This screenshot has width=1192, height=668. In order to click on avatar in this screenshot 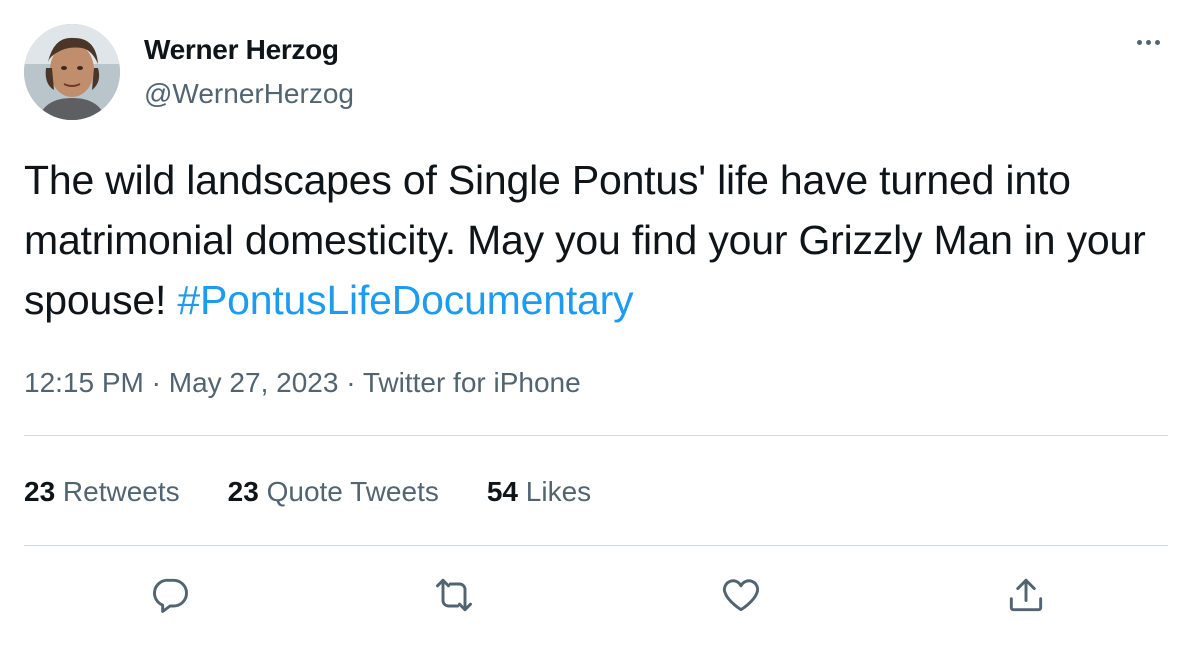, I will do `click(72, 72)`.